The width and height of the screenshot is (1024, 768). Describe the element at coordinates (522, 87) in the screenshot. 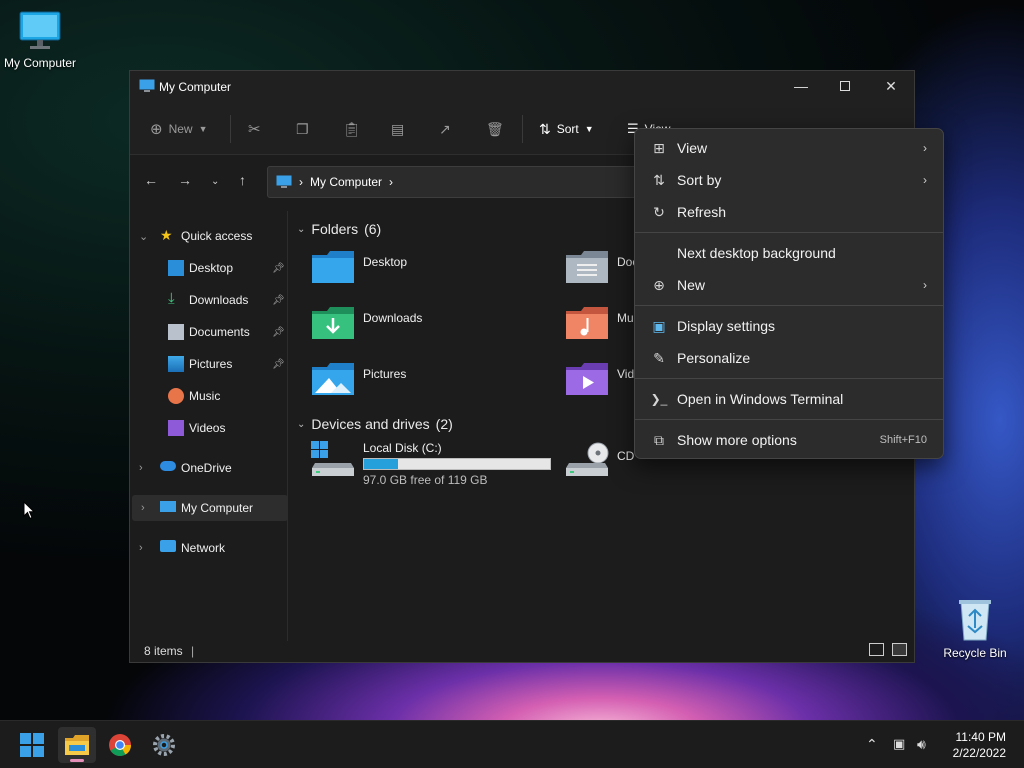

I see `title-bar: My Computer — ✕` at that location.